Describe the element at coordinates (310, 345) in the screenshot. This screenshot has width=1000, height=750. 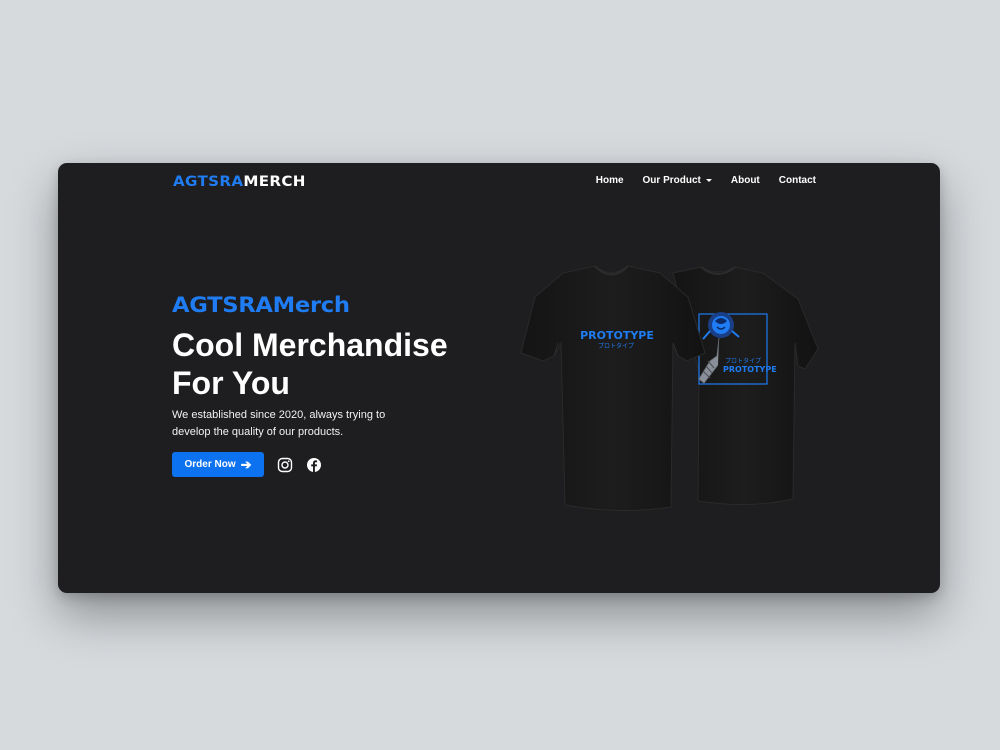
I see `hero-title-line1: Cool Merchandise` at that location.